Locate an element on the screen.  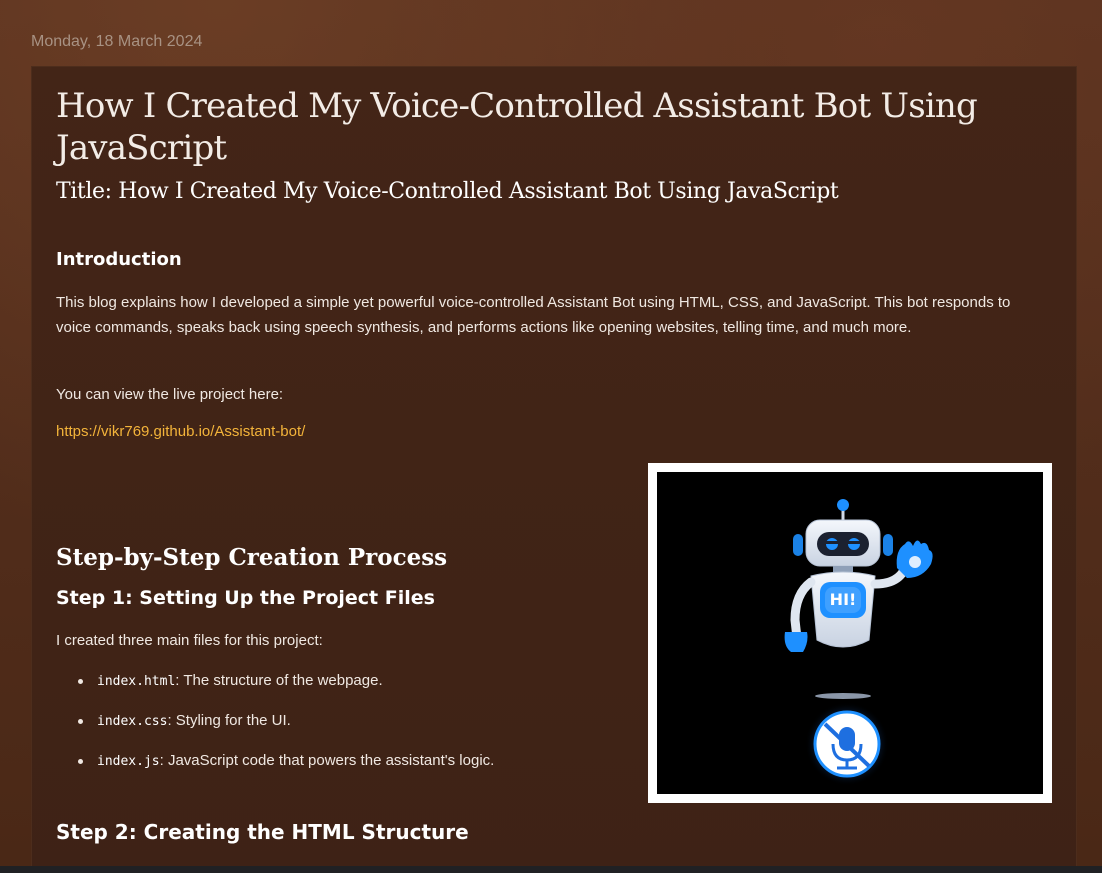
live-project-text: You can view the live project here: is located at coordinates (170, 394).